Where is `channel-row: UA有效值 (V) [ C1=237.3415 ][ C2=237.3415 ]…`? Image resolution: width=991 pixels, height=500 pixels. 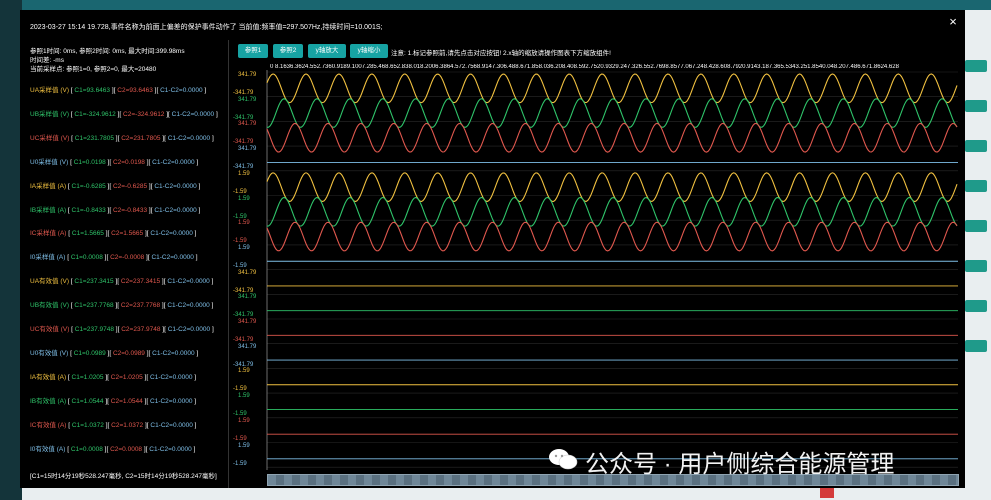 channel-row: UA有效值 (V) [ C1=237.3415 ][ C2=237.3415 ]… is located at coordinates (121, 280).